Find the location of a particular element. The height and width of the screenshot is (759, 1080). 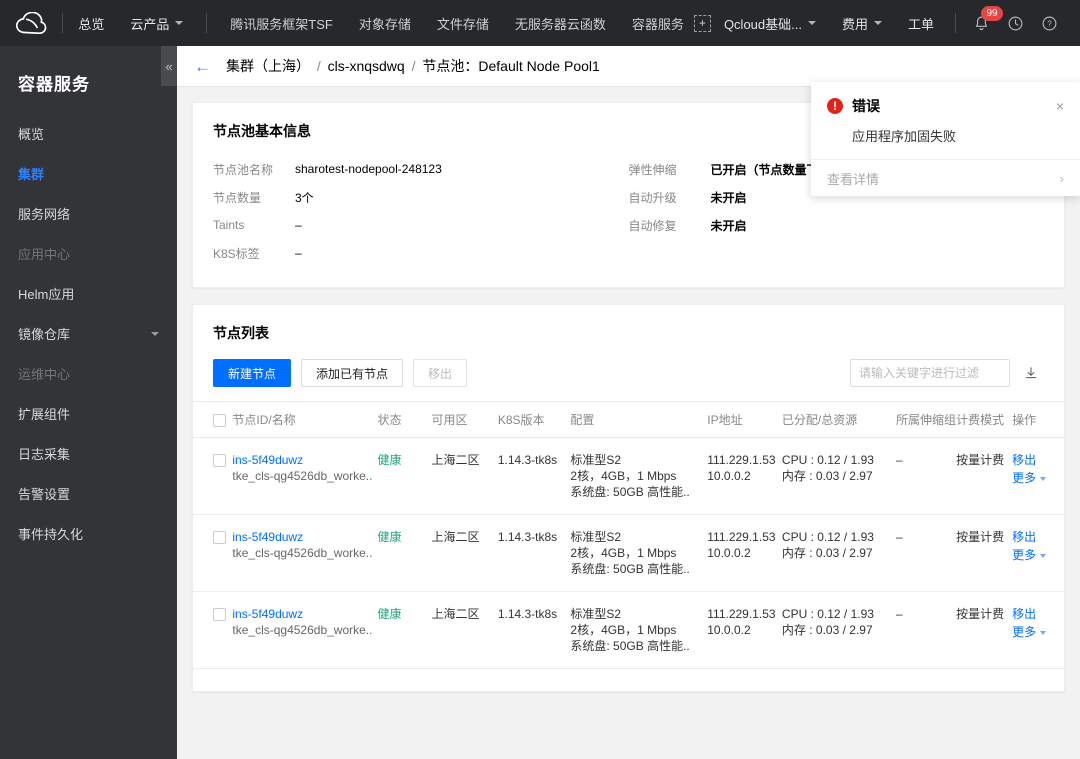

sidebar-item-extensions: 扩展组件 is located at coordinates (88, 413).